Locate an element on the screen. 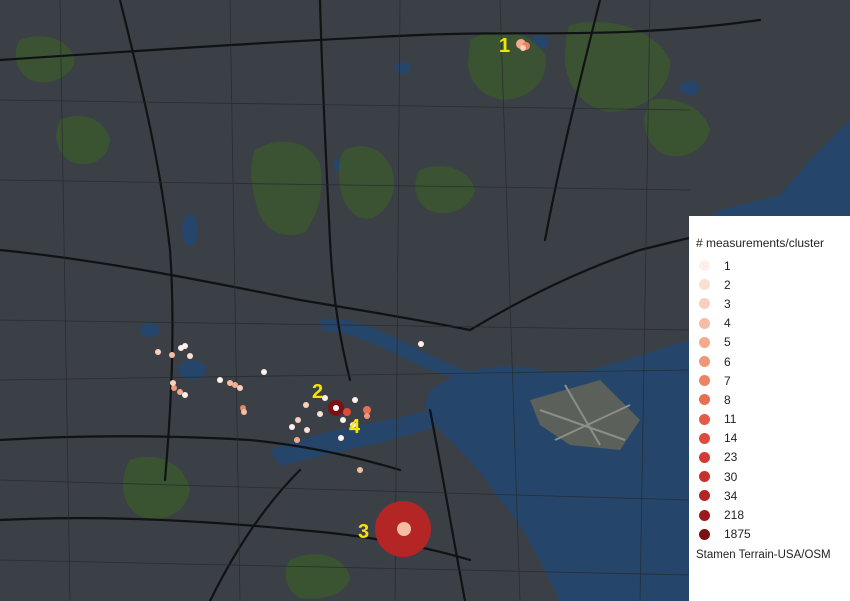 Image resolution: width=850 pixels, height=601 pixels. basemap-credit: Stamen Terrain-USA/OSM is located at coordinates (763, 554).